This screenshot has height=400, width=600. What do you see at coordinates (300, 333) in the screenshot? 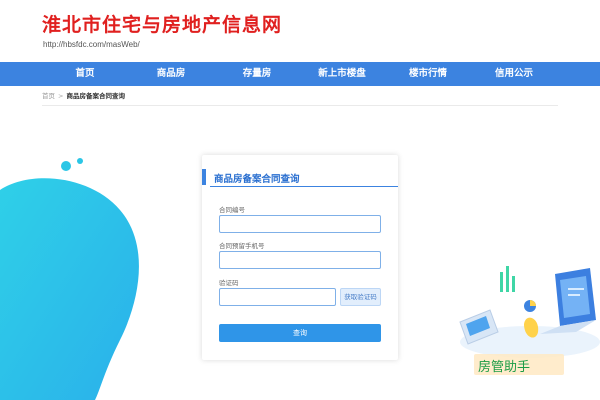
I see `query-button: 查询` at bounding box center [300, 333].